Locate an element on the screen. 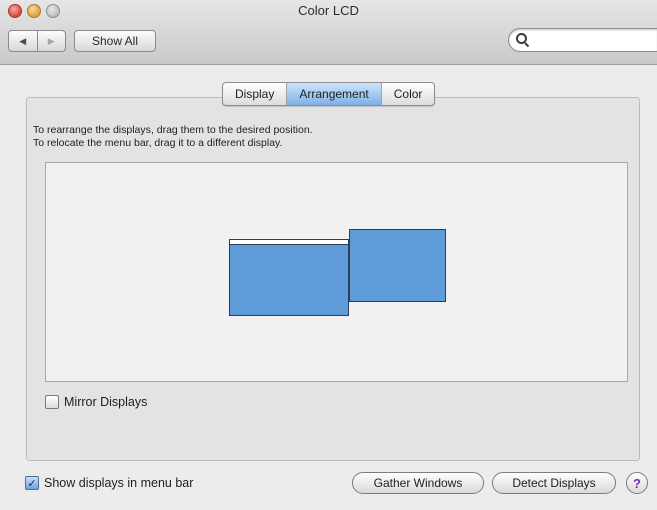  tab-display: Display is located at coordinates (254, 94).